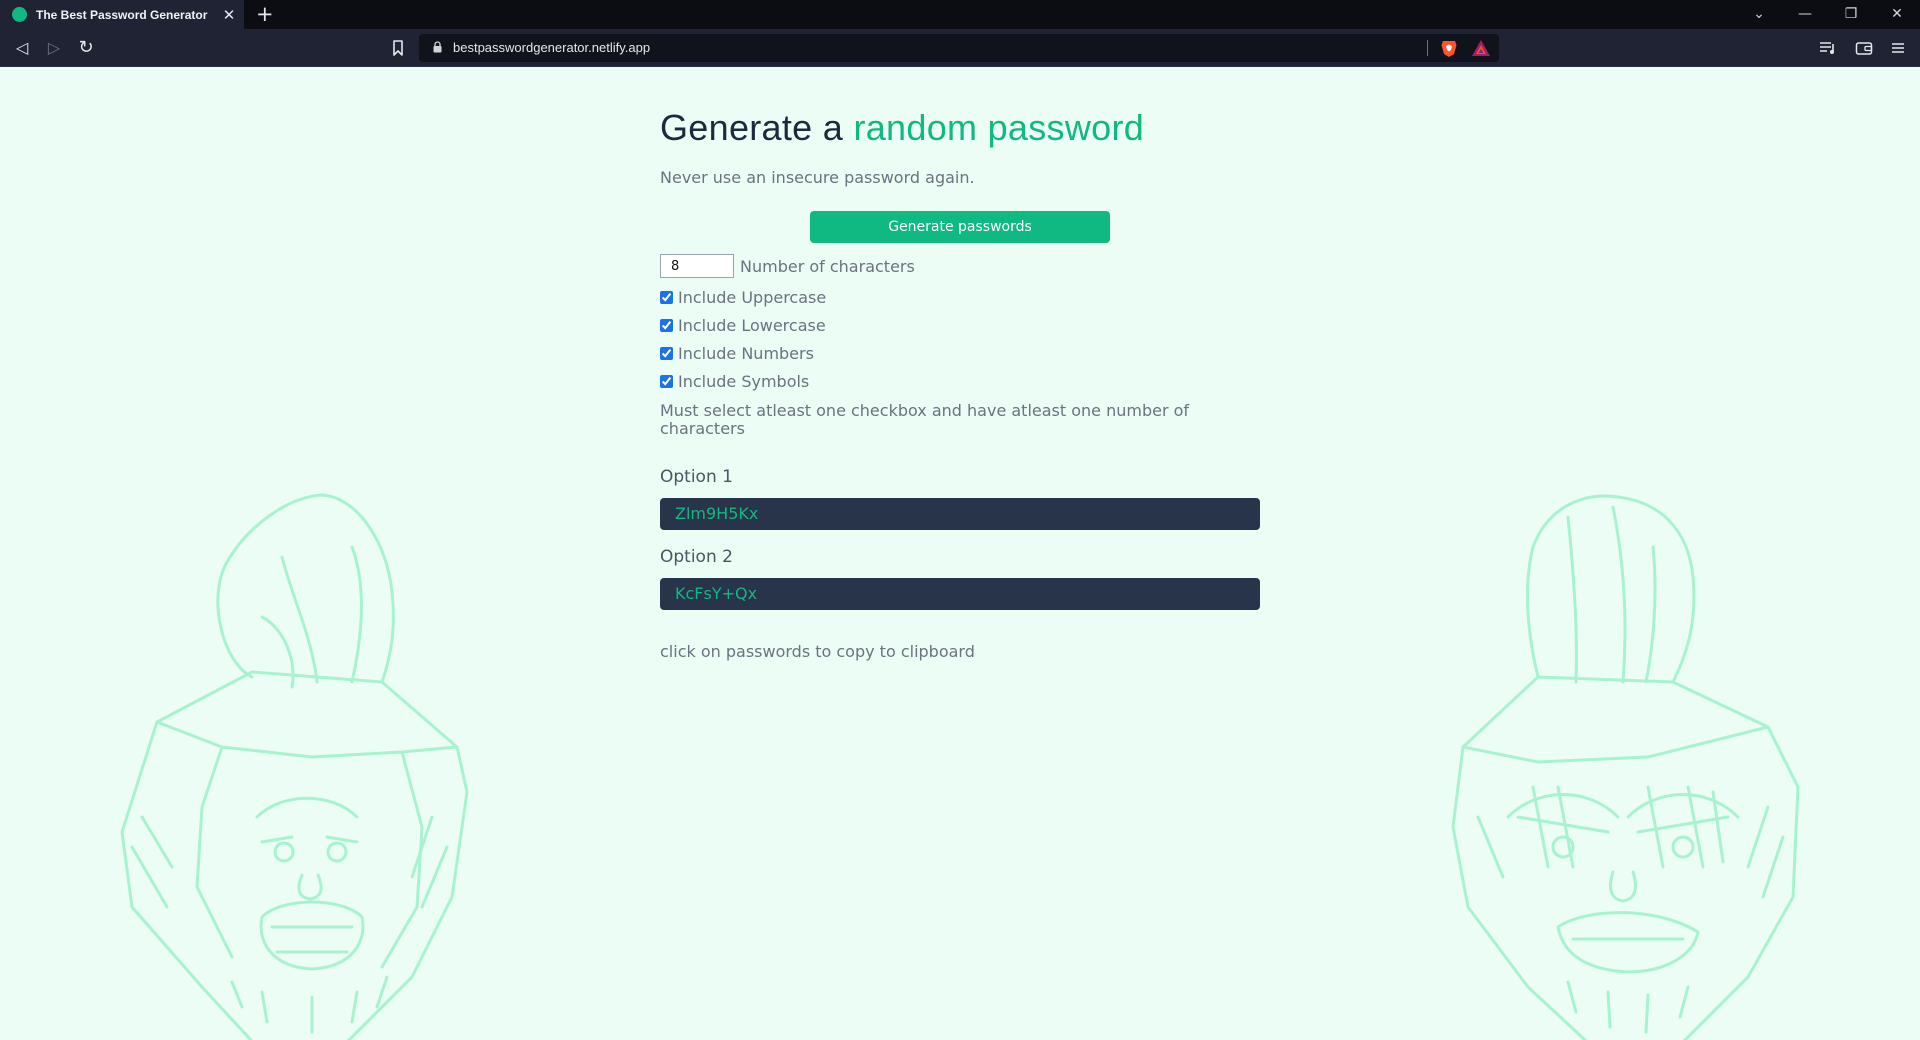  I want to click on reload-button: ↻, so click(86, 48).